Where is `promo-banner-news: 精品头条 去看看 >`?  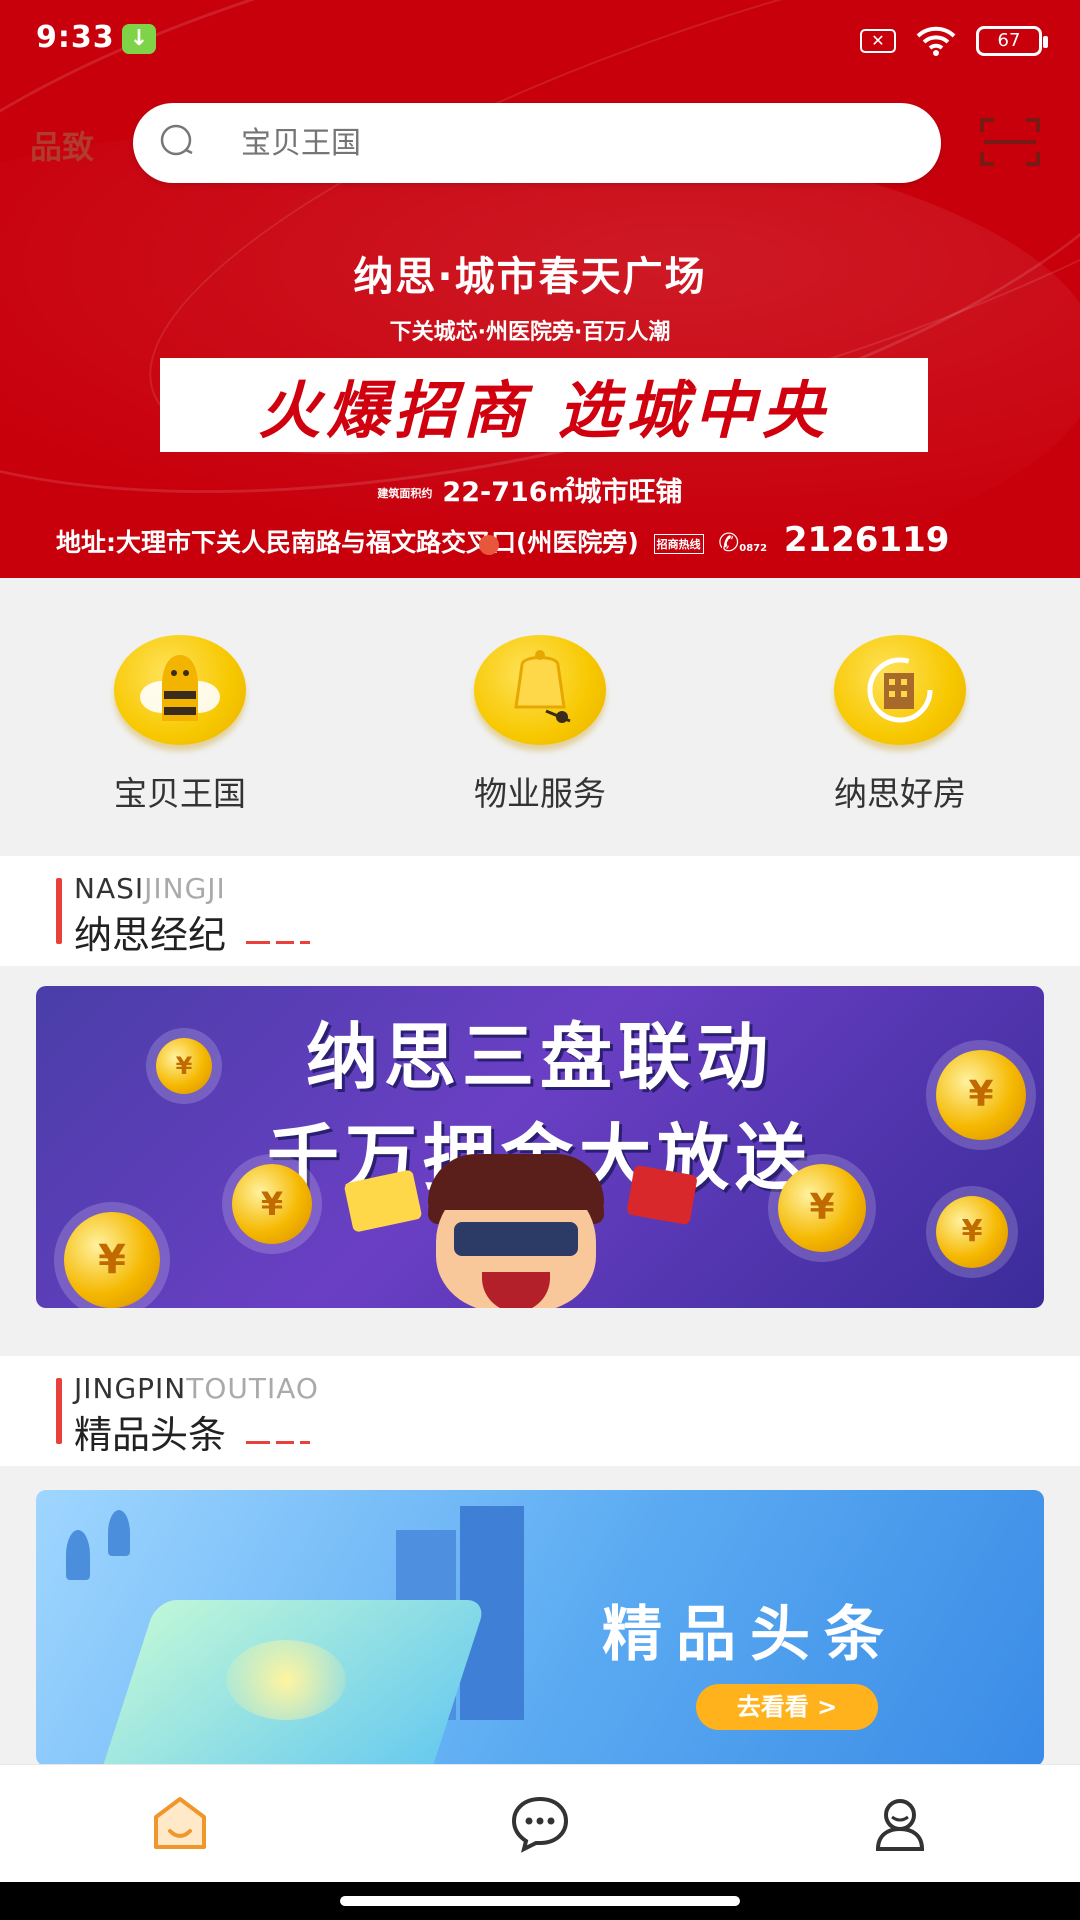 promo-banner-news: 精品头条 去看看 > is located at coordinates (540, 1628).